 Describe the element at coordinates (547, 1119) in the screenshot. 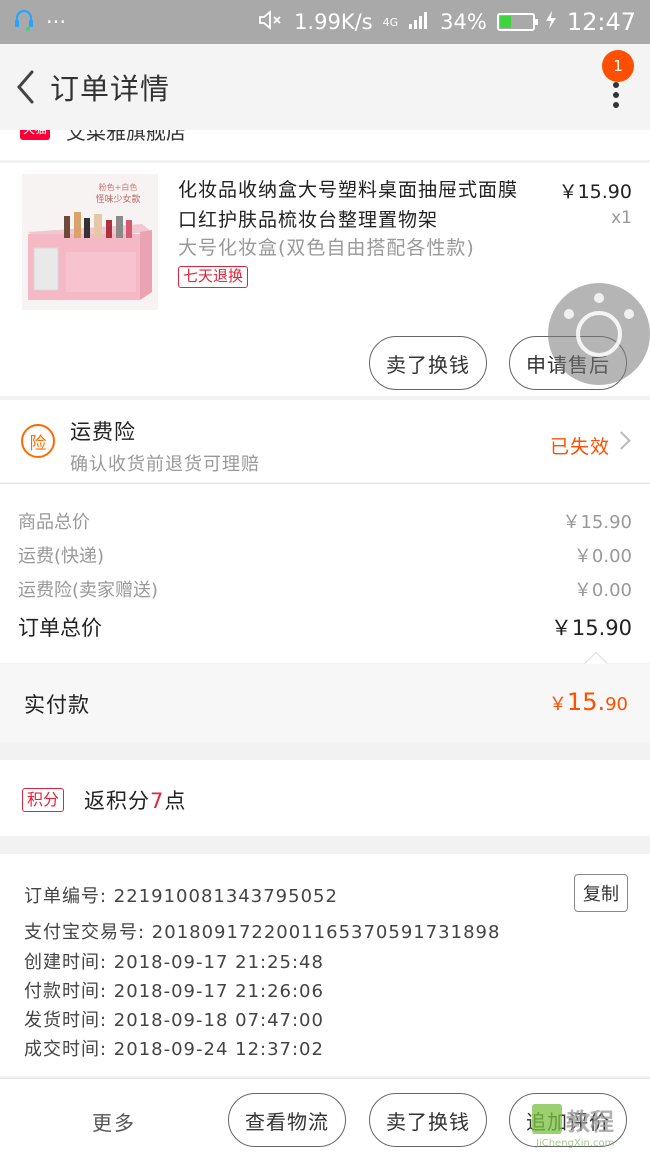

I see `watermark-logo-icon` at that location.